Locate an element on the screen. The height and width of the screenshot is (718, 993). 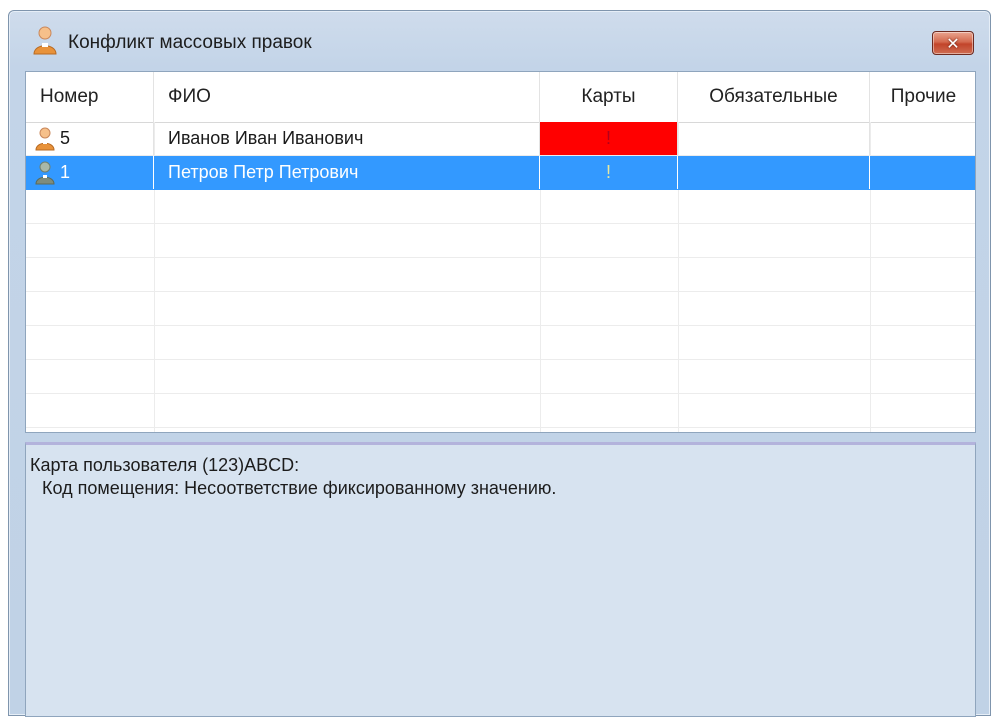
user-orange-icon is located at coordinates (45, 138).